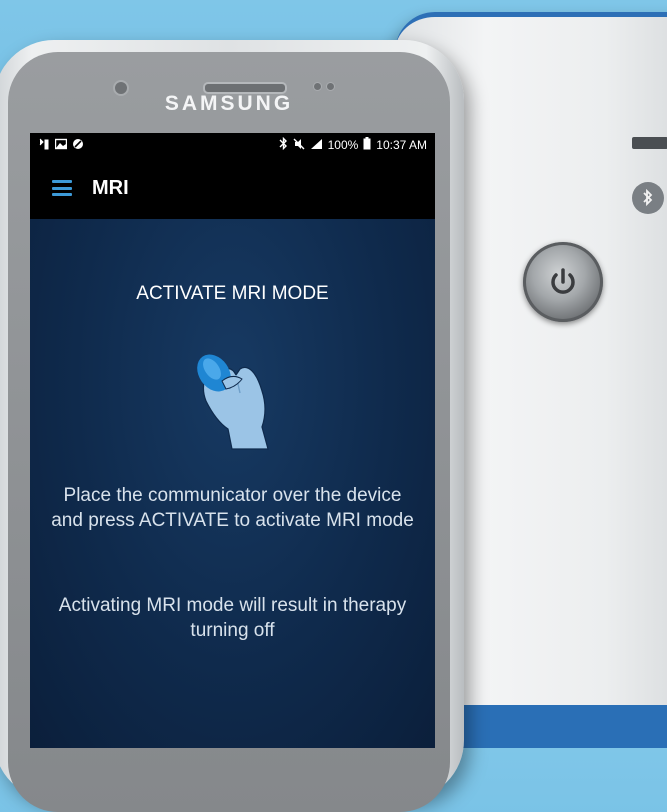  Describe the element at coordinates (110, 187) in the screenshot. I see `page-title: MRI` at that location.